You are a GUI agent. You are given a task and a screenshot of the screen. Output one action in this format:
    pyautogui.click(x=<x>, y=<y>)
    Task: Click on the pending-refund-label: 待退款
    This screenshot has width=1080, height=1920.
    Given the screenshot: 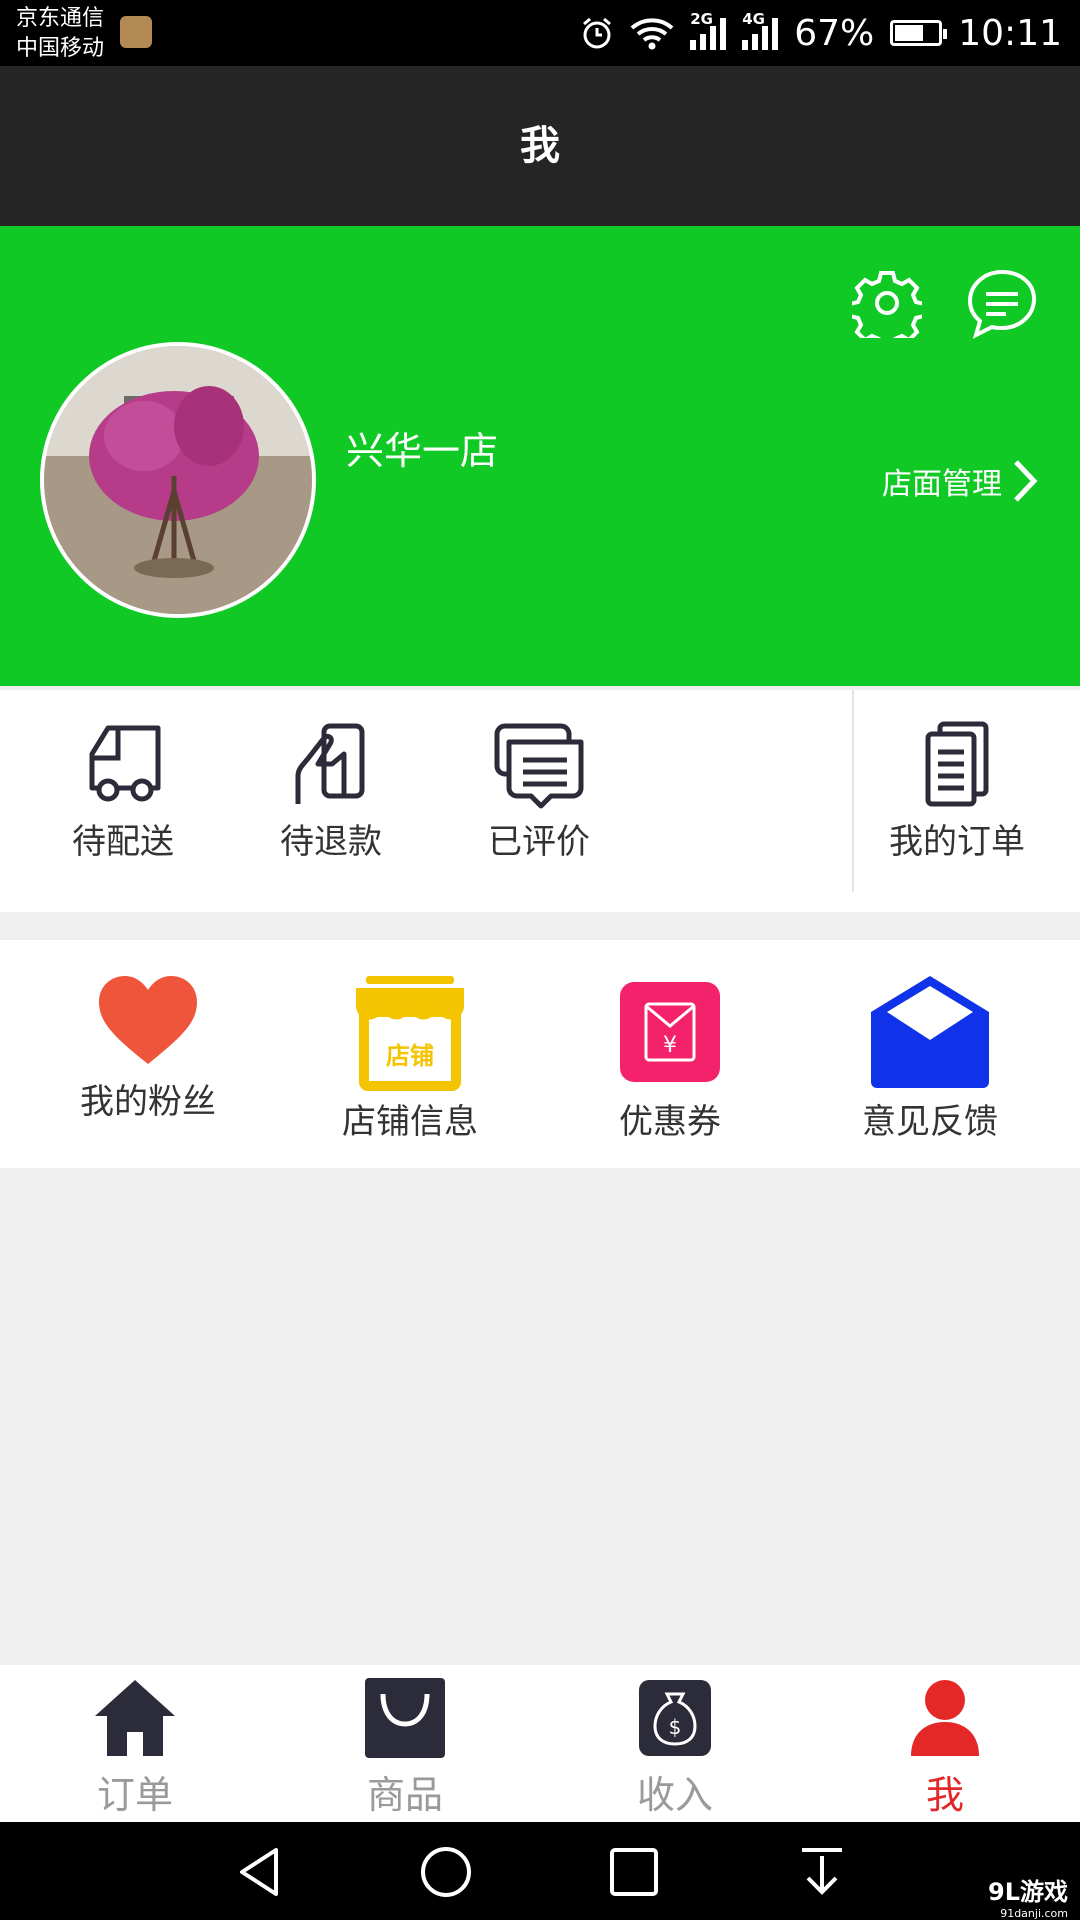 What is the action you would take?
    pyautogui.click(x=331, y=842)
    